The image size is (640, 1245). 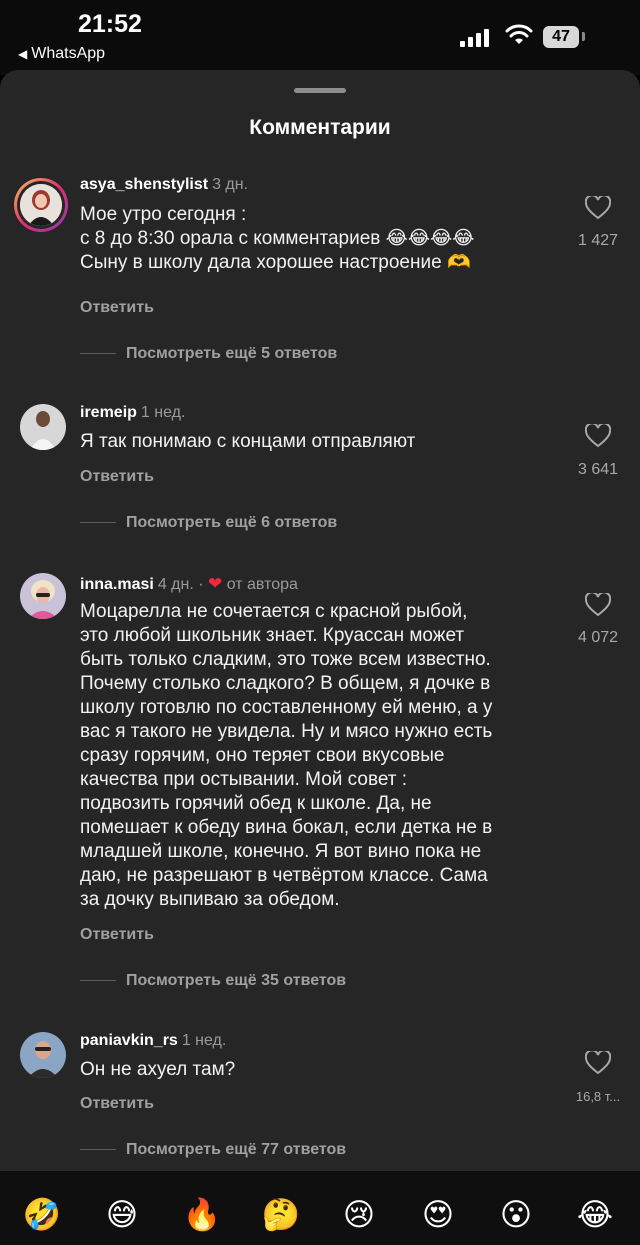 What do you see at coordinates (202, 1215) in the screenshot?
I see `emoji-fire-button: 🔥` at bounding box center [202, 1215].